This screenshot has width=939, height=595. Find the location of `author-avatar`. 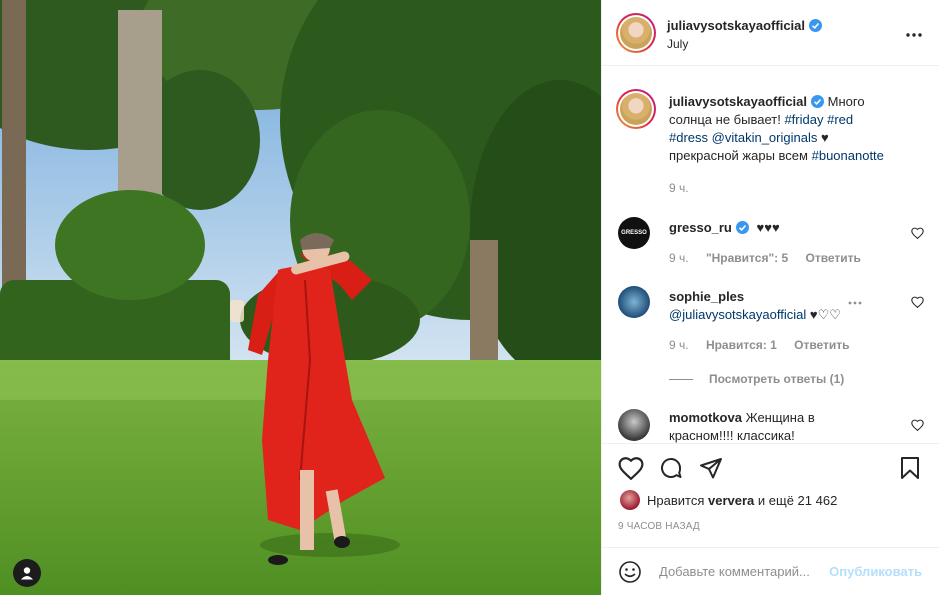

author-avatar is located at coordinates (636, 33).